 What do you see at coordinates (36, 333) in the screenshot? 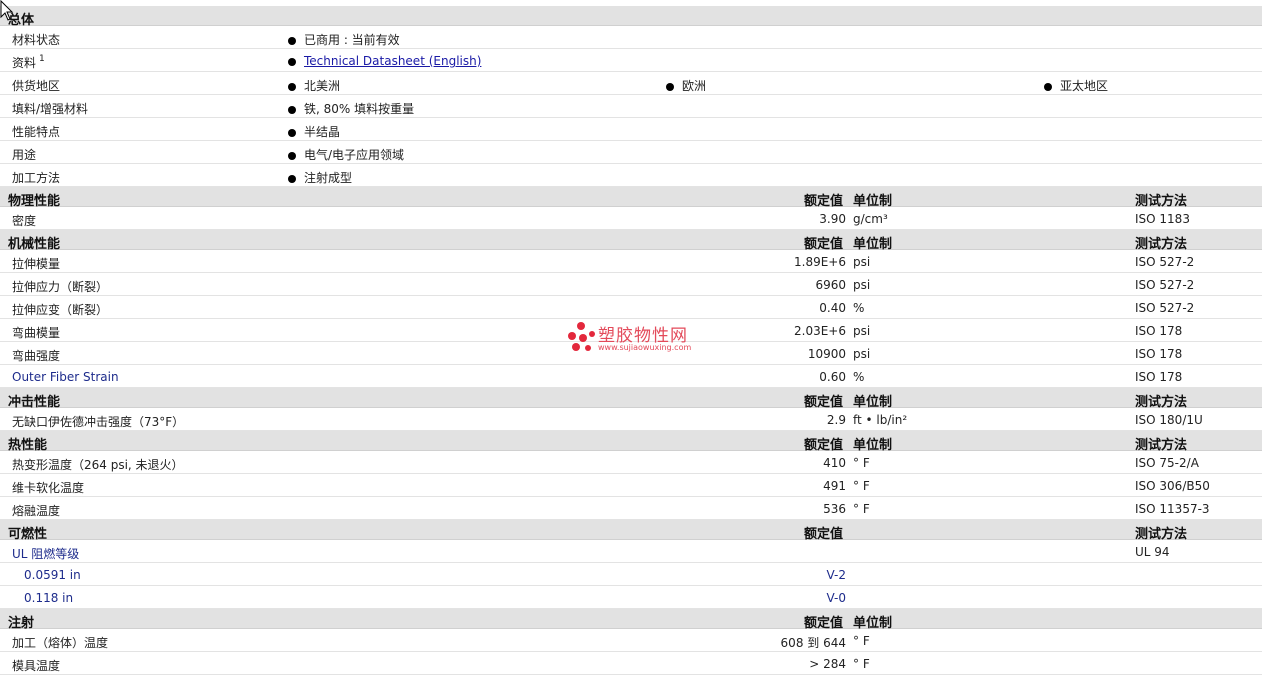
I see `property-label: 弯曲模量` at bounding box center [36, 333].